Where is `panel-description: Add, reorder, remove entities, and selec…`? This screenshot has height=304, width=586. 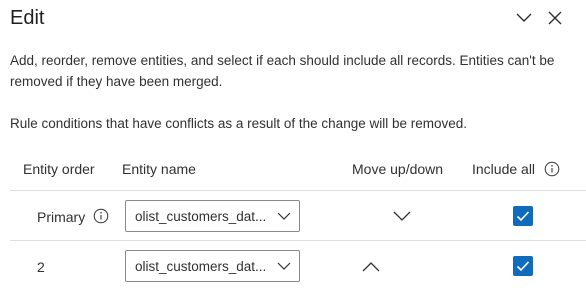
panel-description: Add, reorder, remove entities, and selec… is located at coordinates (282, 71).